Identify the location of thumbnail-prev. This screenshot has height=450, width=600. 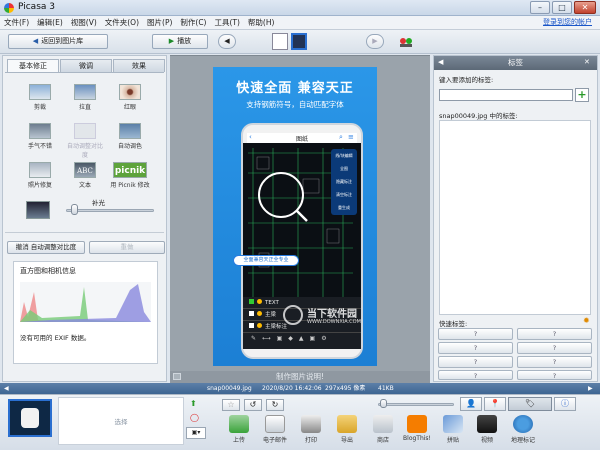
(280, 41).